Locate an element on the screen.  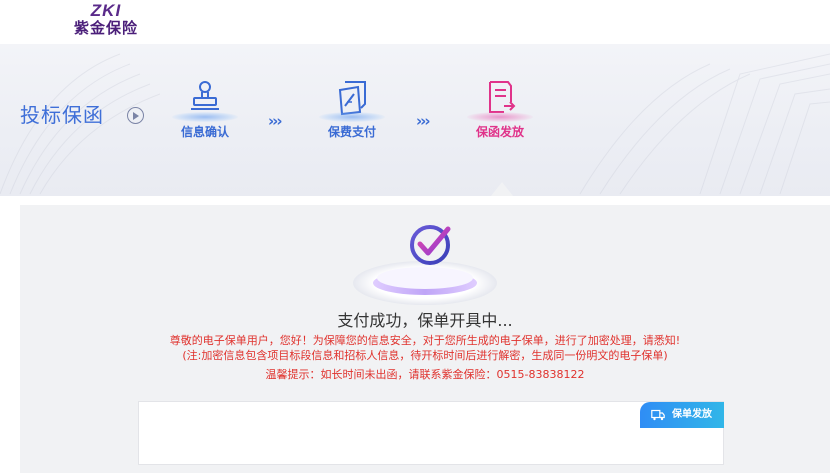
policy-document-panel: 保单发放 is located at coordinates (431, 433).